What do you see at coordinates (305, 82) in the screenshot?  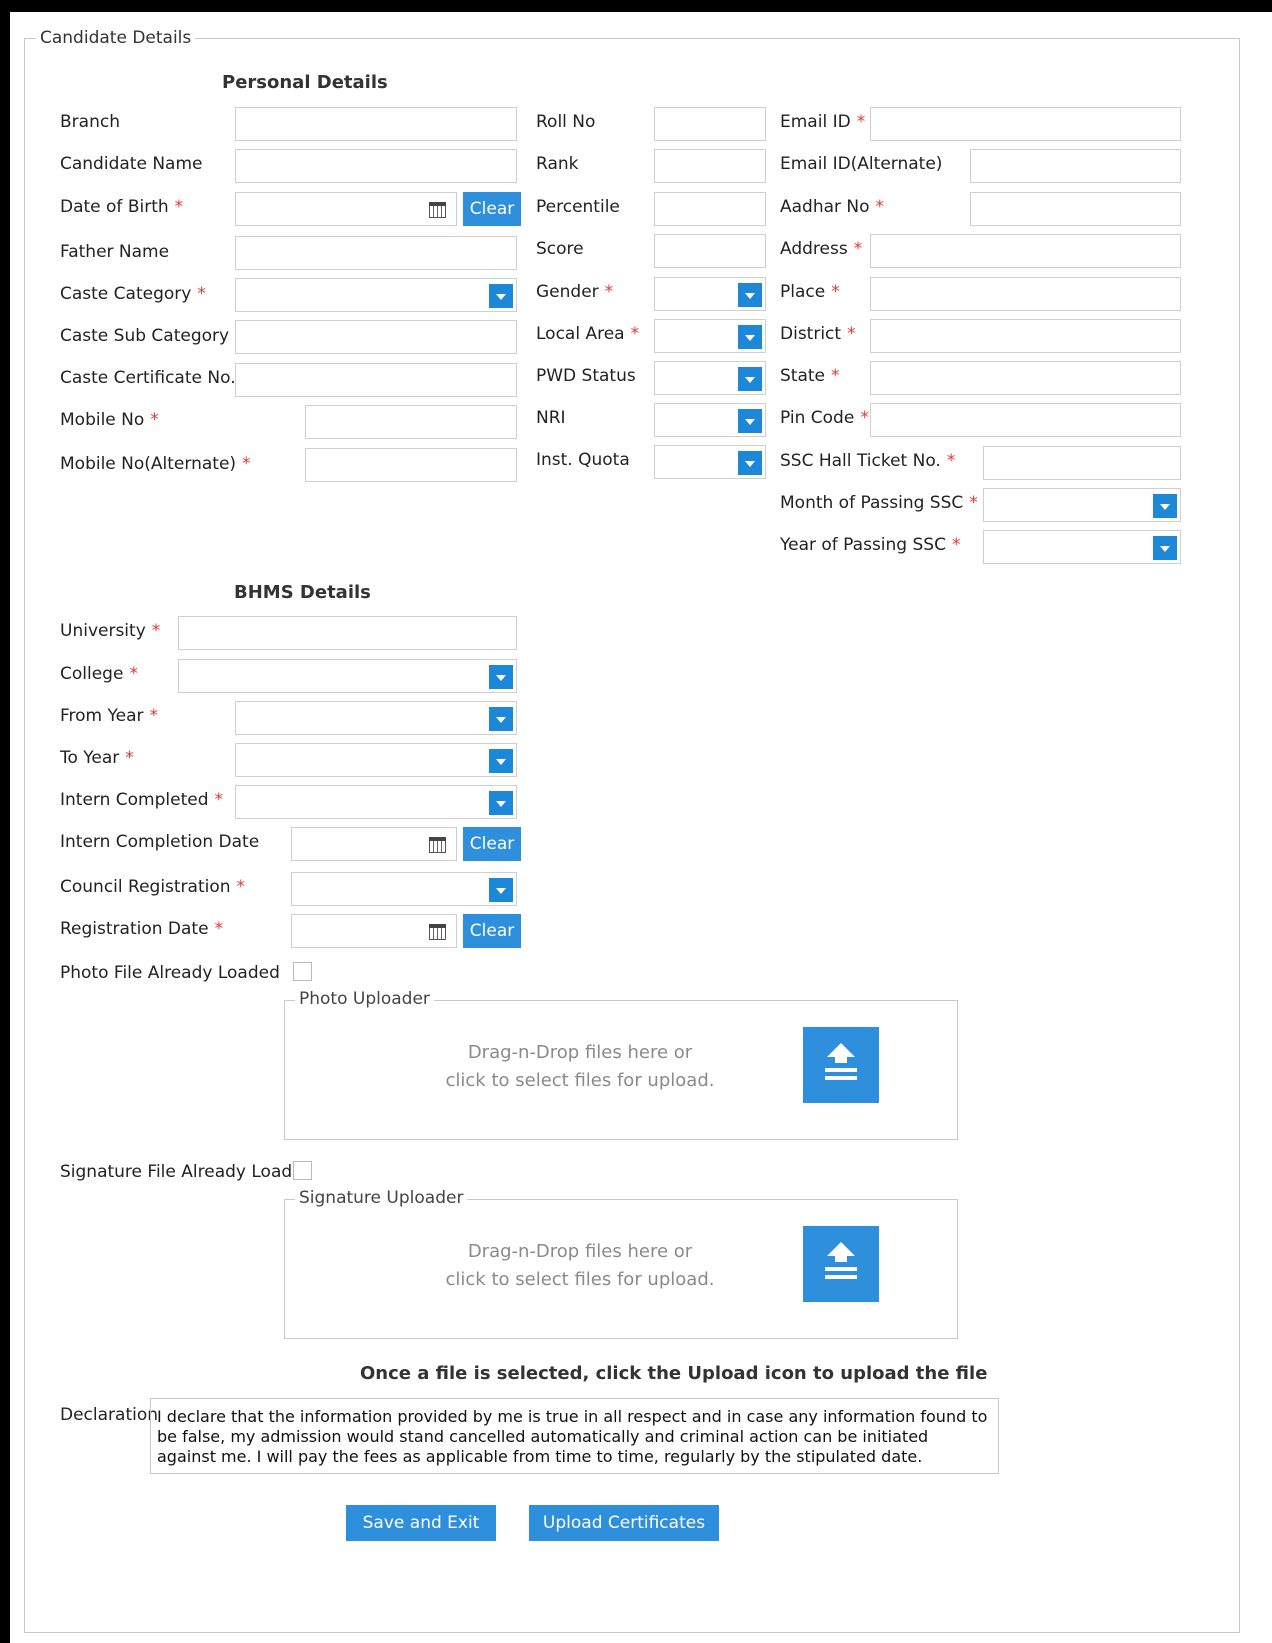 I see `personal-details-heading: Personal Details` at bounding box center [305, 82].